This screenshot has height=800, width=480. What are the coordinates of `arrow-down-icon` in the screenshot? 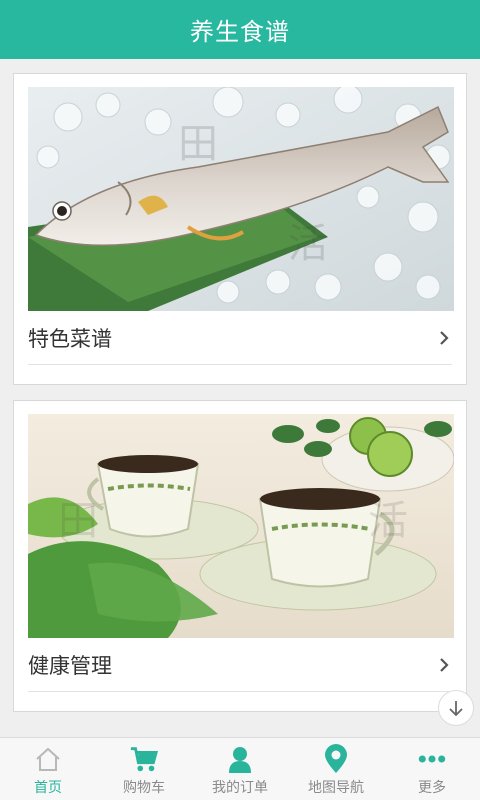 It's located at (456, 709).